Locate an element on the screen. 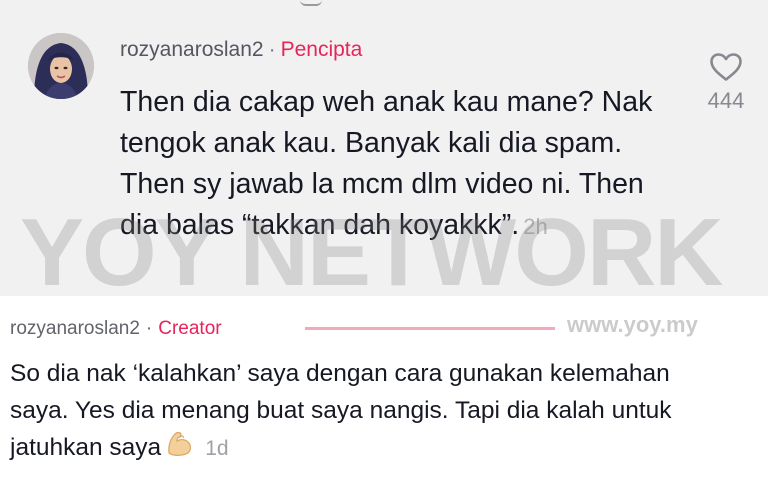 This screenshot has height=477, width=768. avatar is located at coordinates (61, 66).